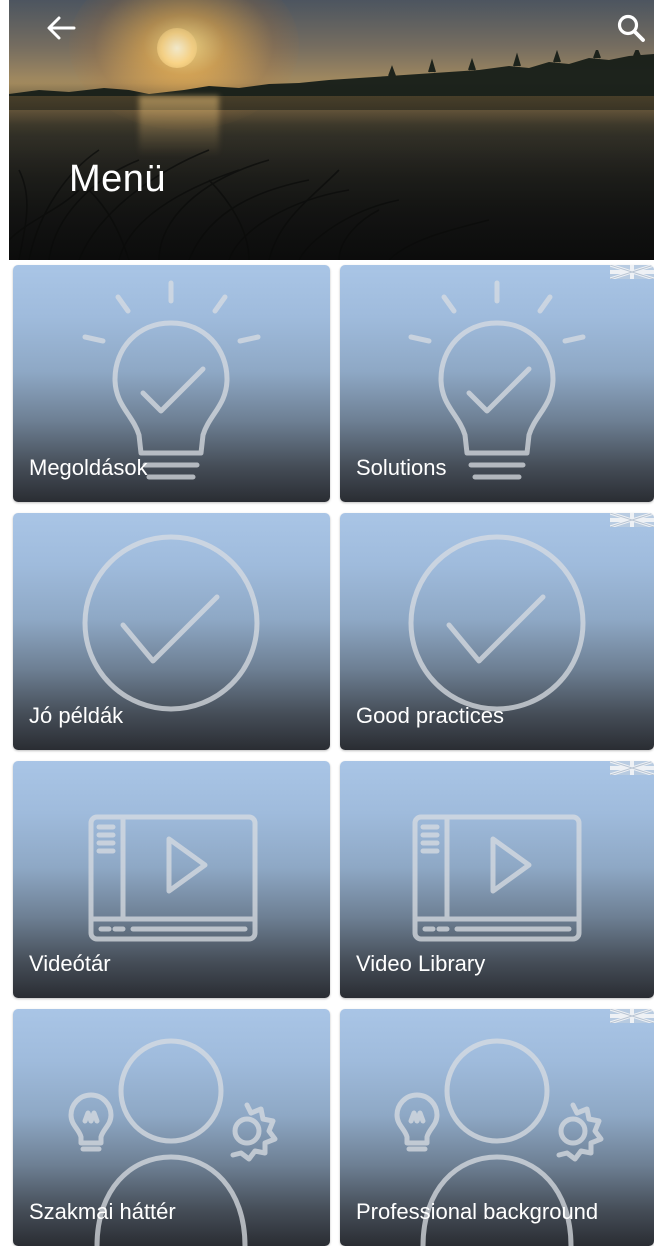 The height and width of the screenshot is (1246, 654). What do you see at coordinates (430, 715) in the screenshot?
I see `tile-label: Good practices` at bounding box center [430, 715].